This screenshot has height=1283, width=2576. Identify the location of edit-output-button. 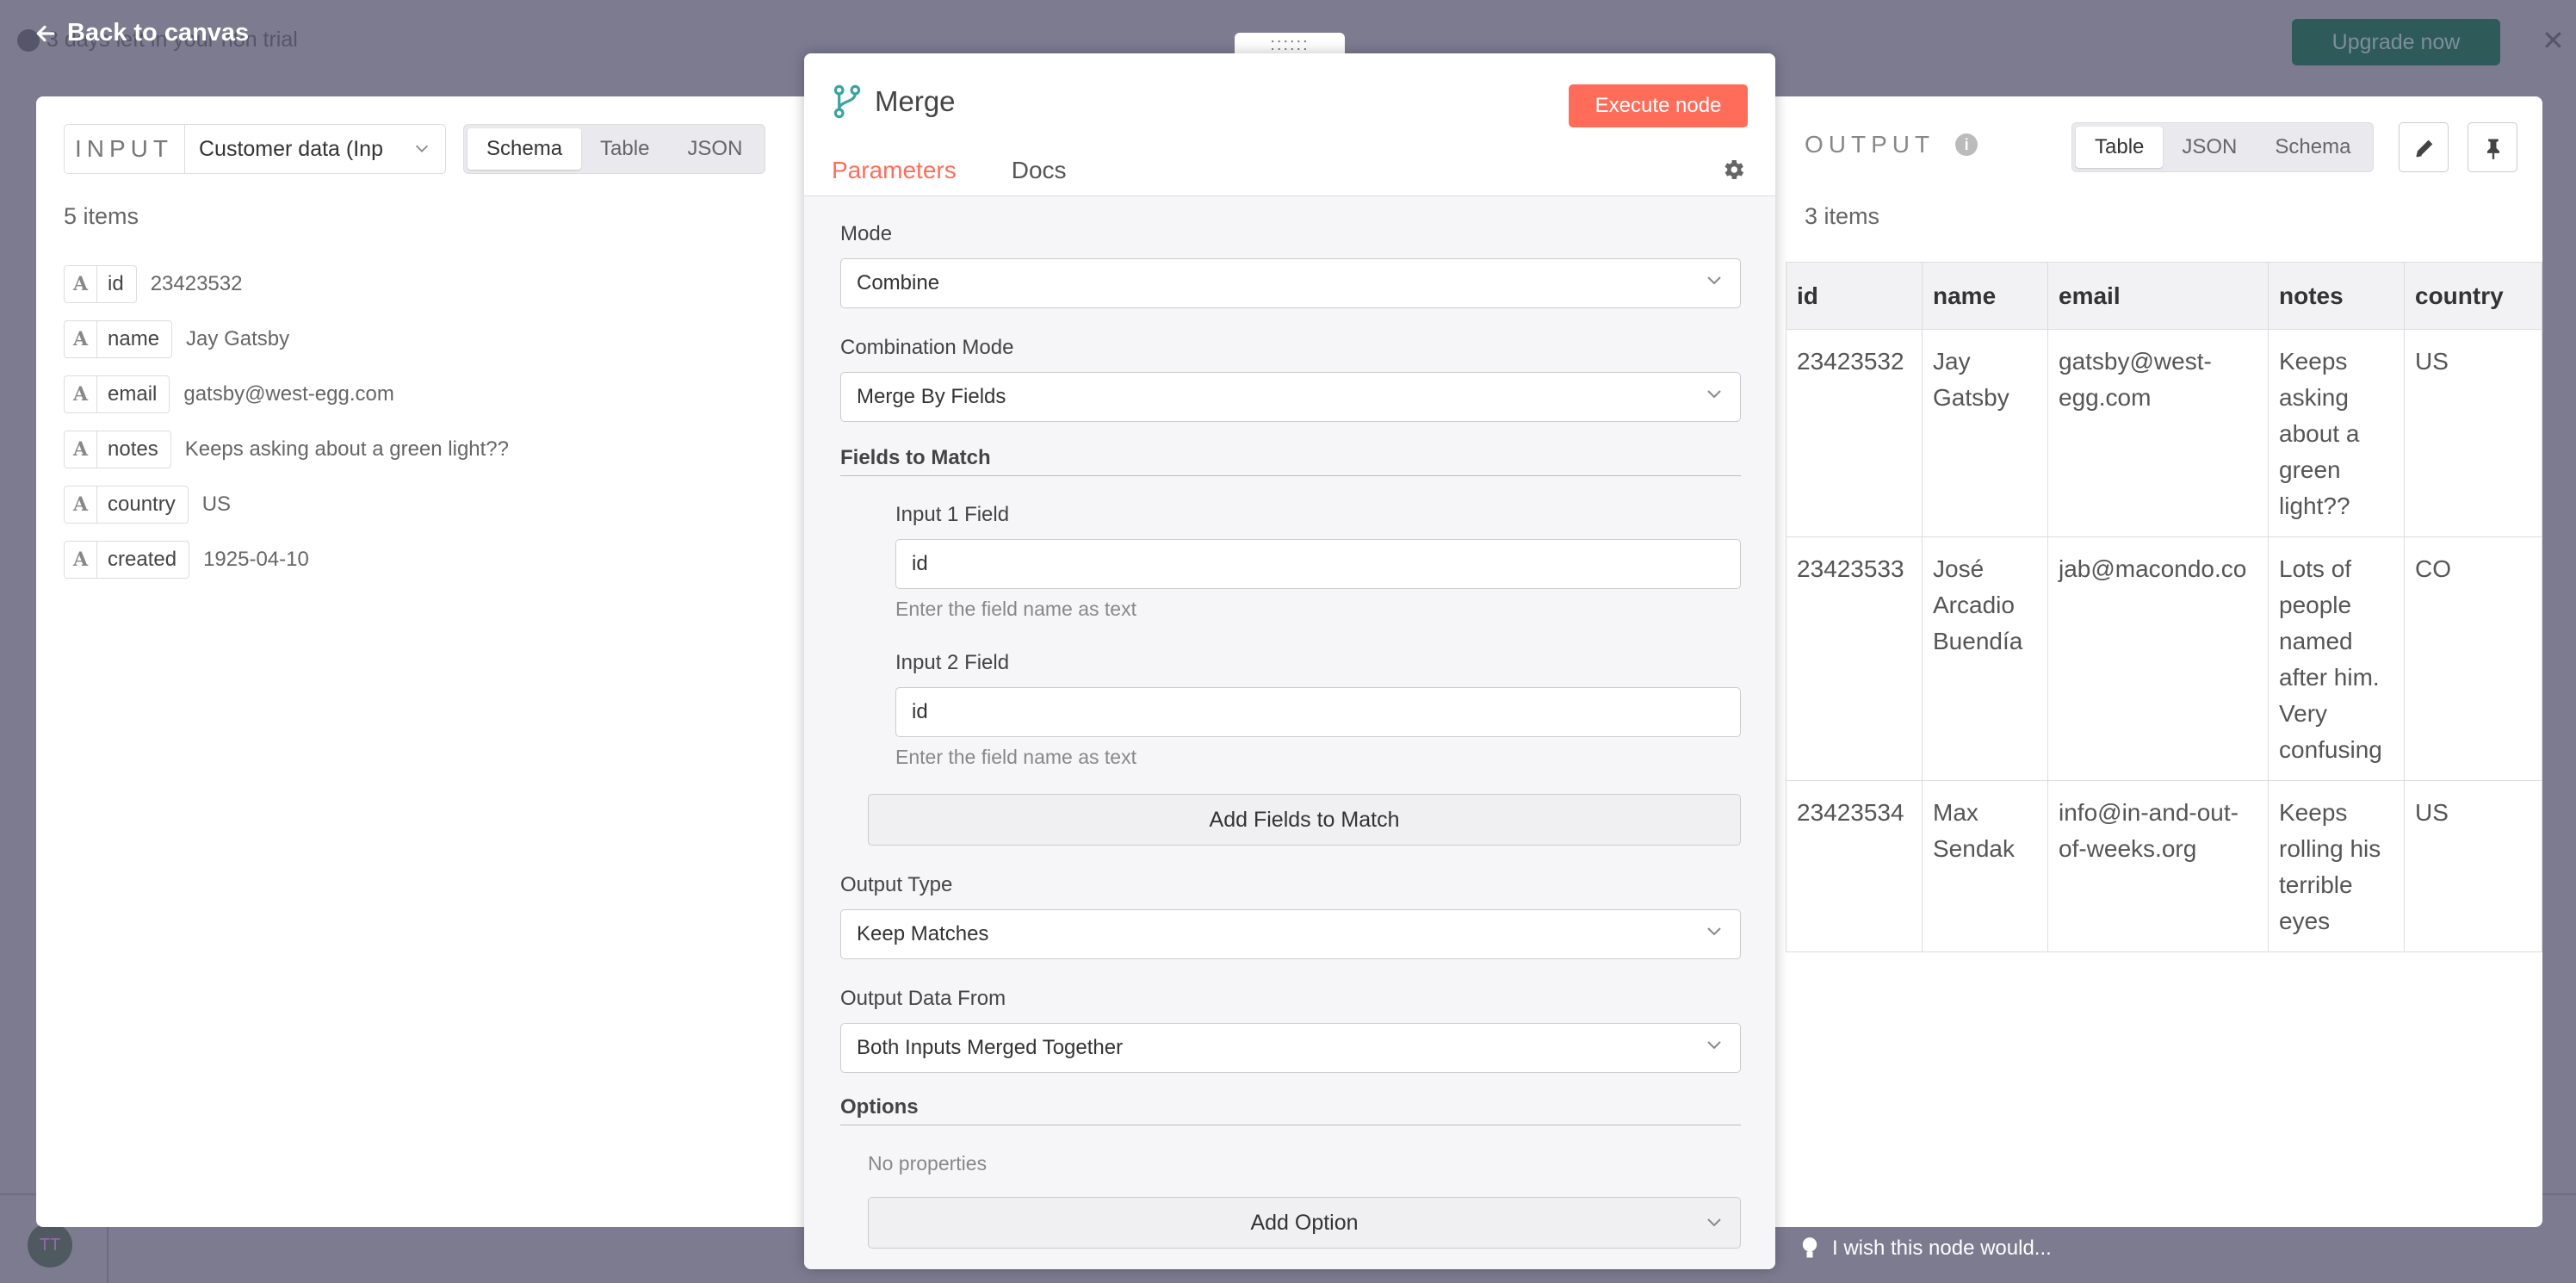
(2424, 147).